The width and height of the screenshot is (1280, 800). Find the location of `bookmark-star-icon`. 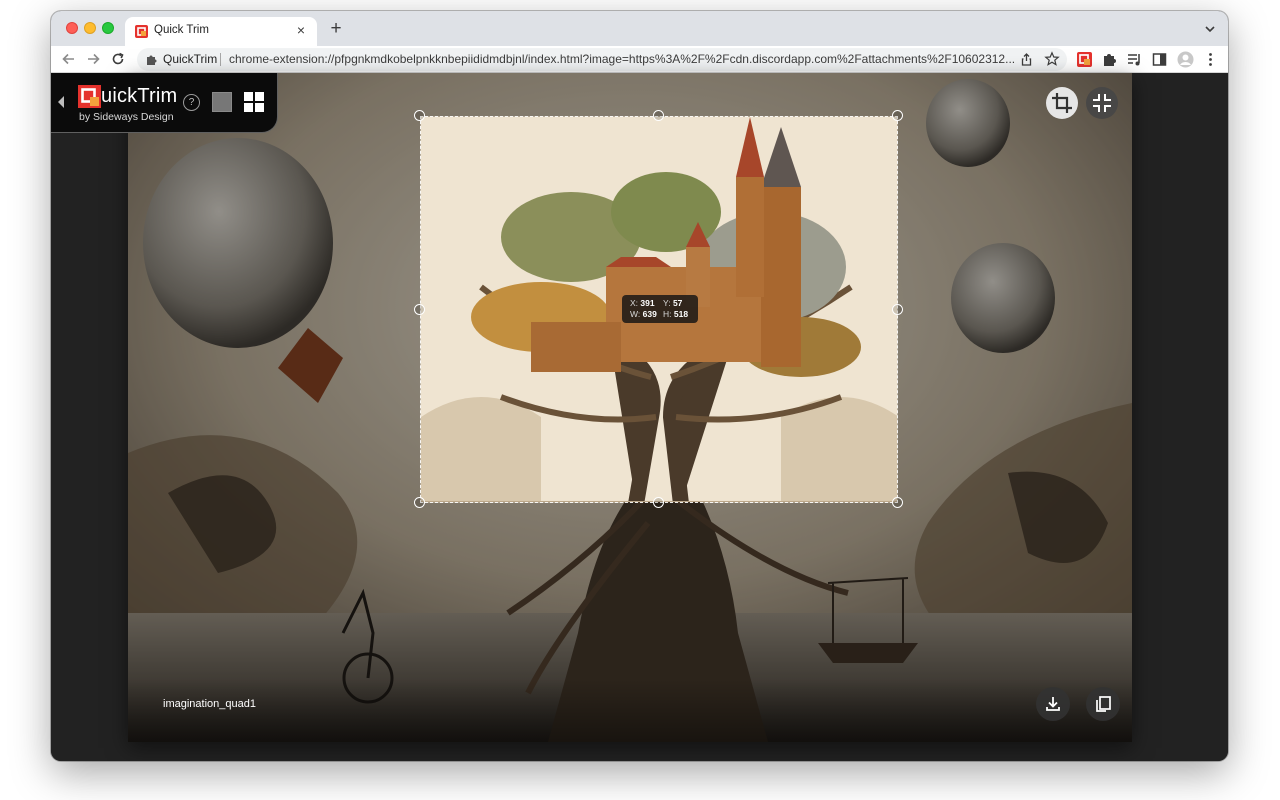

bookmark-star-icon is located at coordinates (1052, 59).